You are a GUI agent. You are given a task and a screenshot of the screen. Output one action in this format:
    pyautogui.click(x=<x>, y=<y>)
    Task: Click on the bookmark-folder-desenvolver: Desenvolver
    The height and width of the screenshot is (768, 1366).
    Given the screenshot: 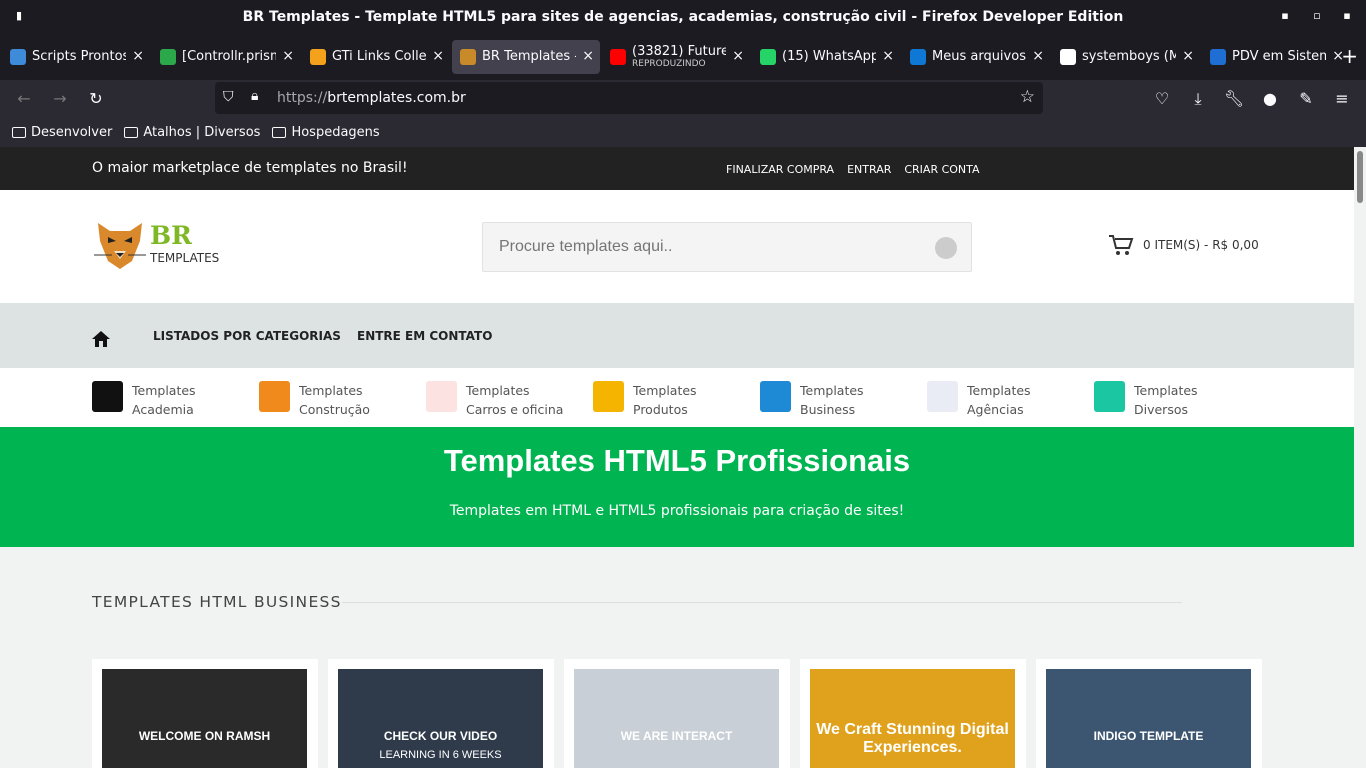 What is the action you would take?
    pyautogui.click(x=62, y=132)
    